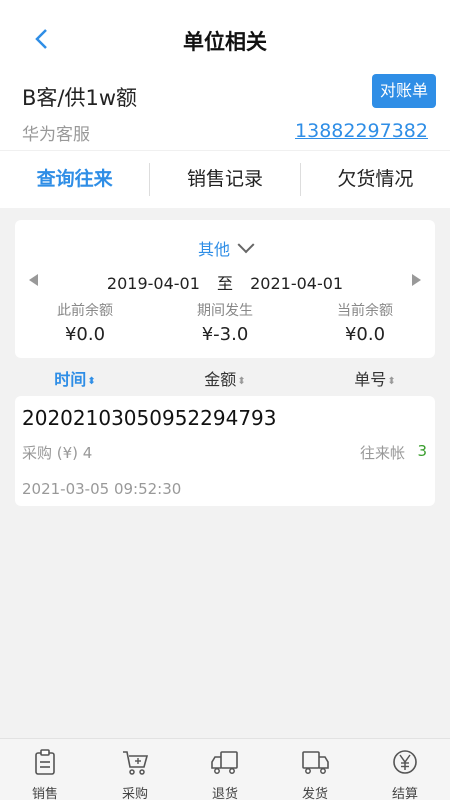 This screenshot has height=800, width=450. I want to click on nav-label: 销售, so click(44, 793).